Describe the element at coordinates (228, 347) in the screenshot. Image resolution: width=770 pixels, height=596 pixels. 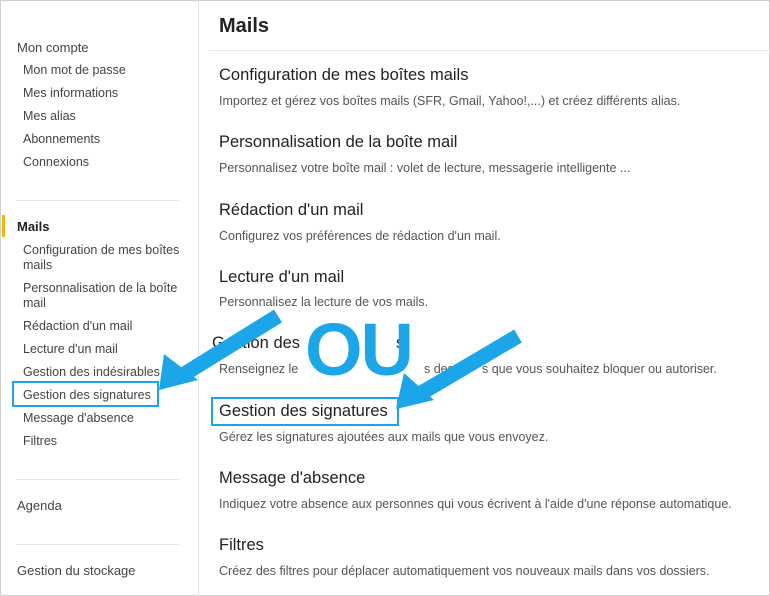
I see `left-arrow-shaft` at that location.